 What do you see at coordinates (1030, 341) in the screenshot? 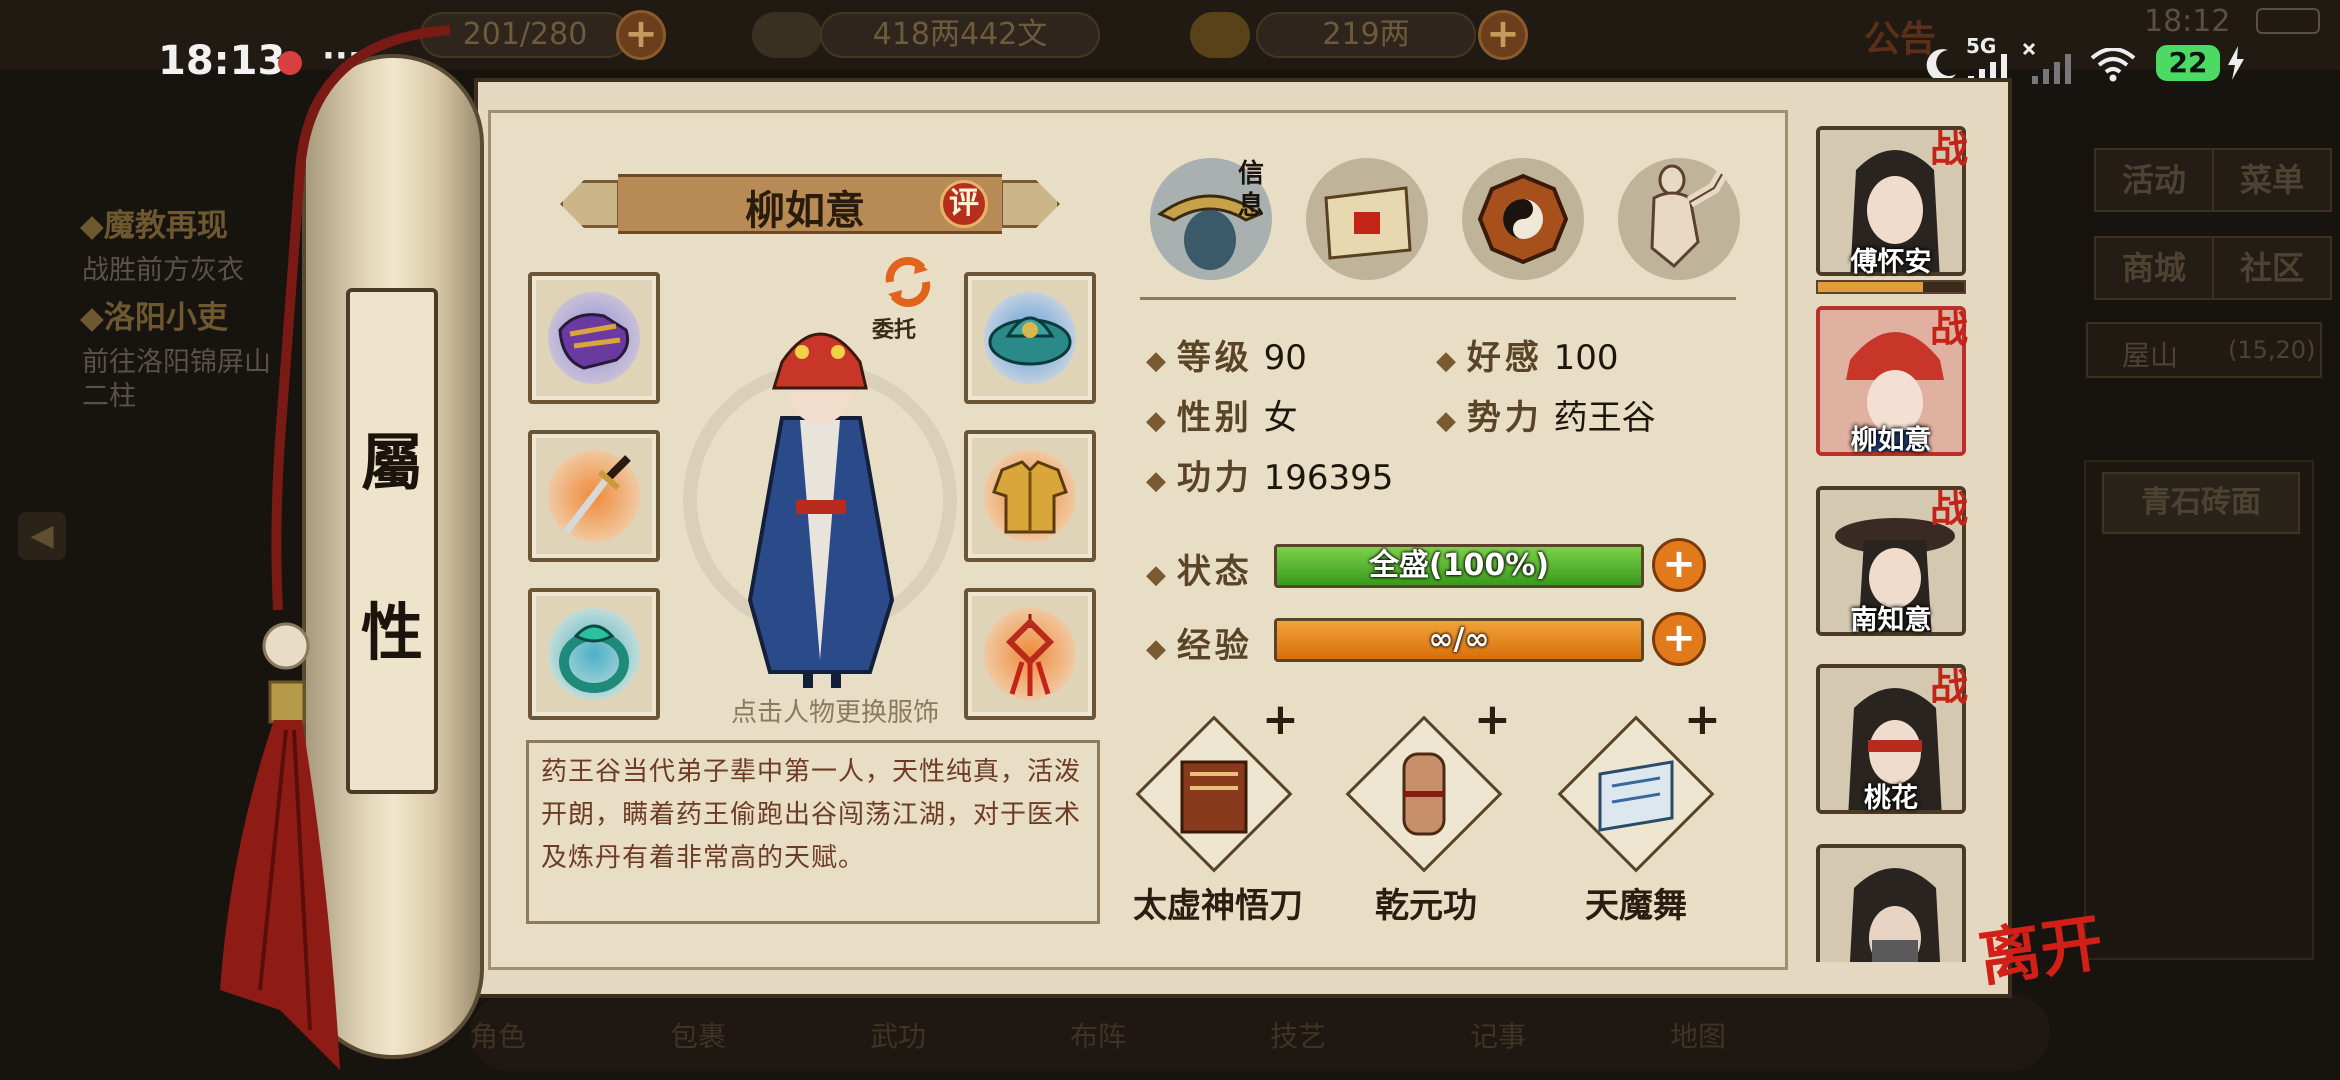
I see `hat-icon` at bounding box center [1030, 341].